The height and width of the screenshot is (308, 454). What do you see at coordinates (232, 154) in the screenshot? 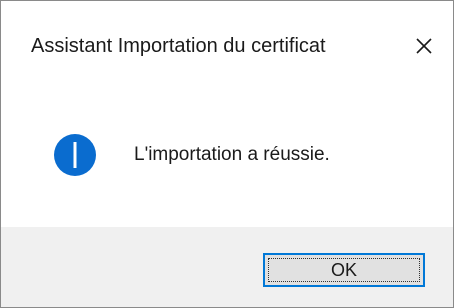
I see `success-message: L'importation a réussie.` at bounding box center [232, 154].